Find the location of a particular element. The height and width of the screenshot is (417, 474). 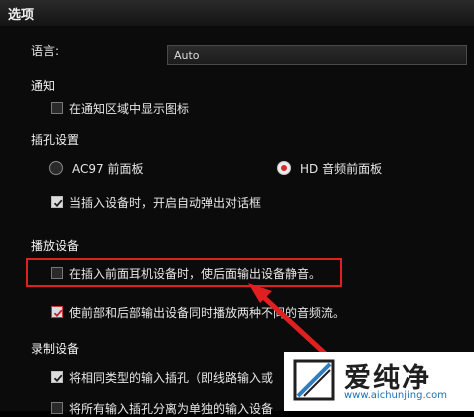

watermark-url: www.aichunjing.com is located at coordinates (395, 395).